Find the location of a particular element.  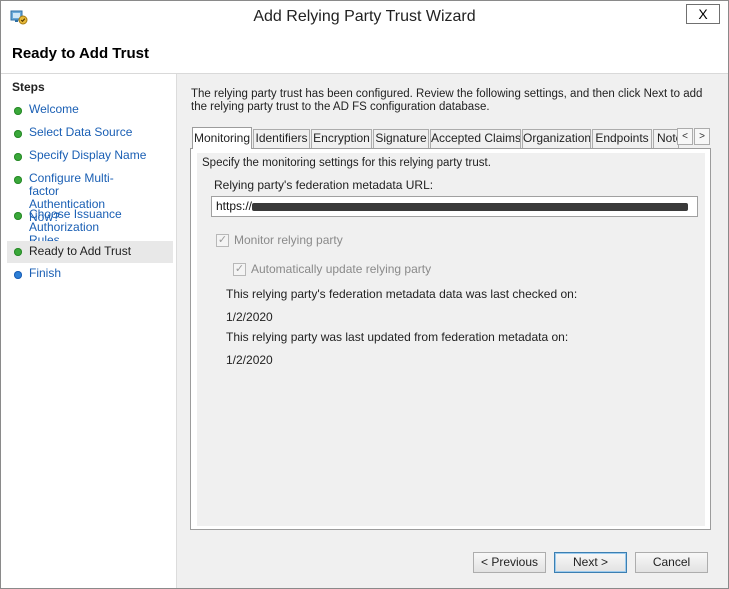

step-label: Select Data Source is located at coordinates (81, 132).